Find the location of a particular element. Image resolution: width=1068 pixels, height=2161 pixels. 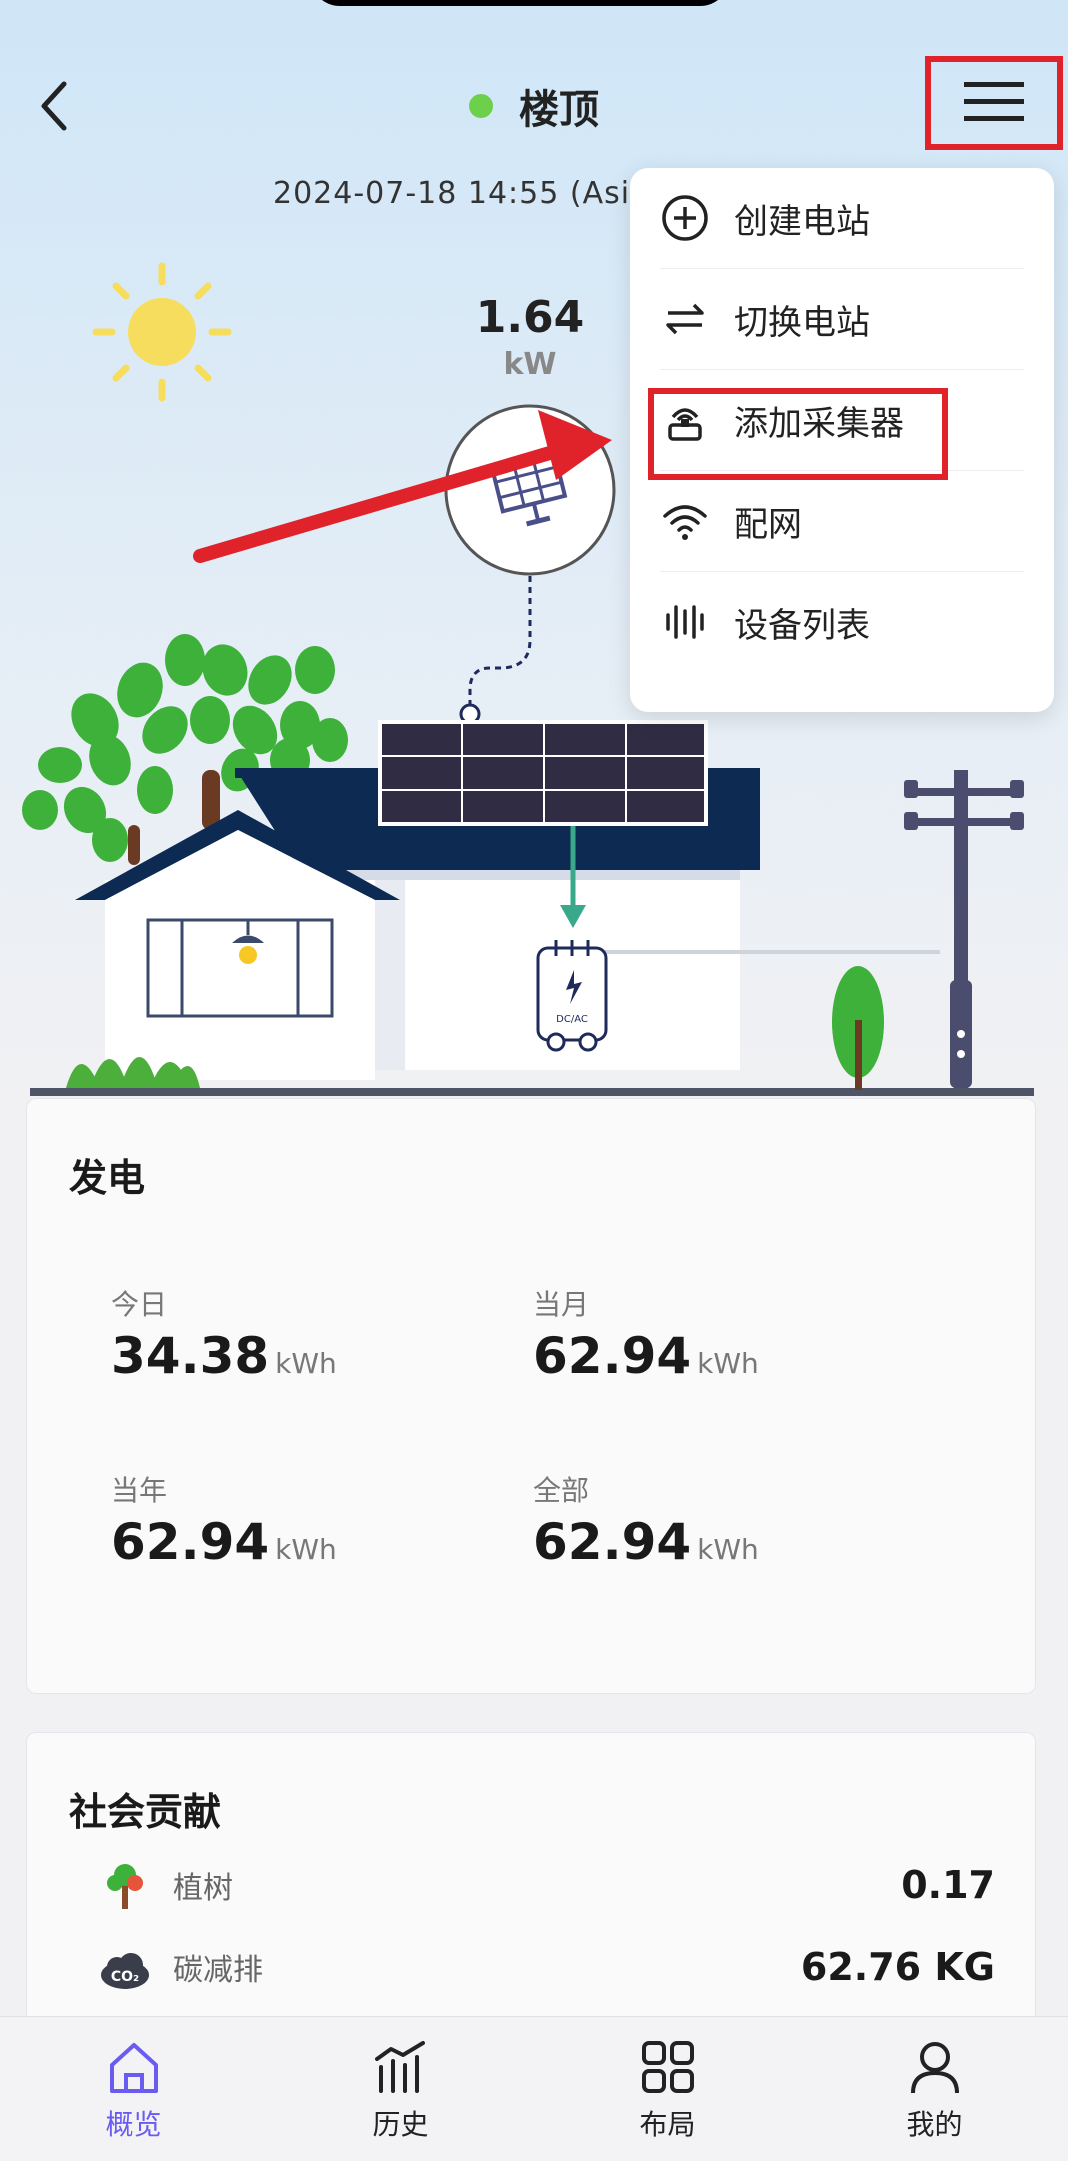

chart-icon is located at coordinates (399, 2067).